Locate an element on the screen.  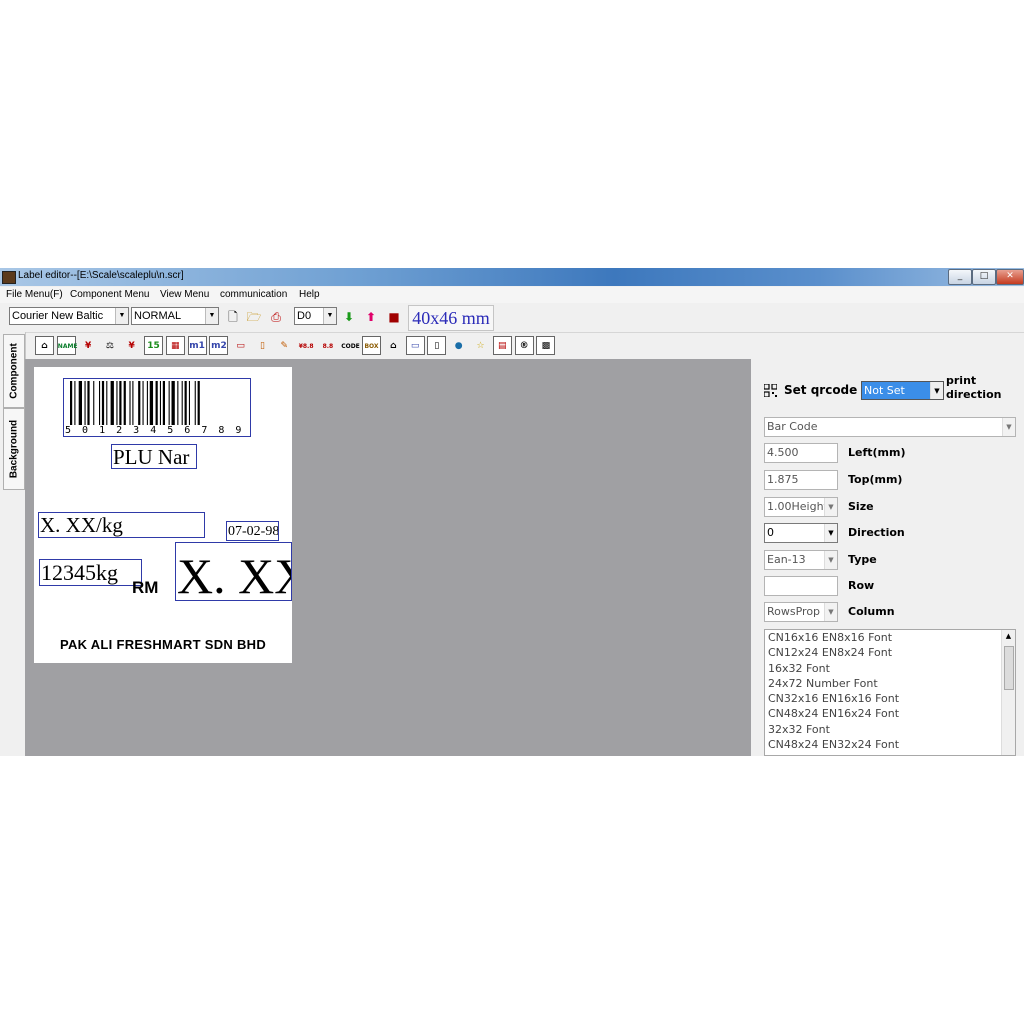
house-icon: ⌂ is located at coordinates (393, 345).